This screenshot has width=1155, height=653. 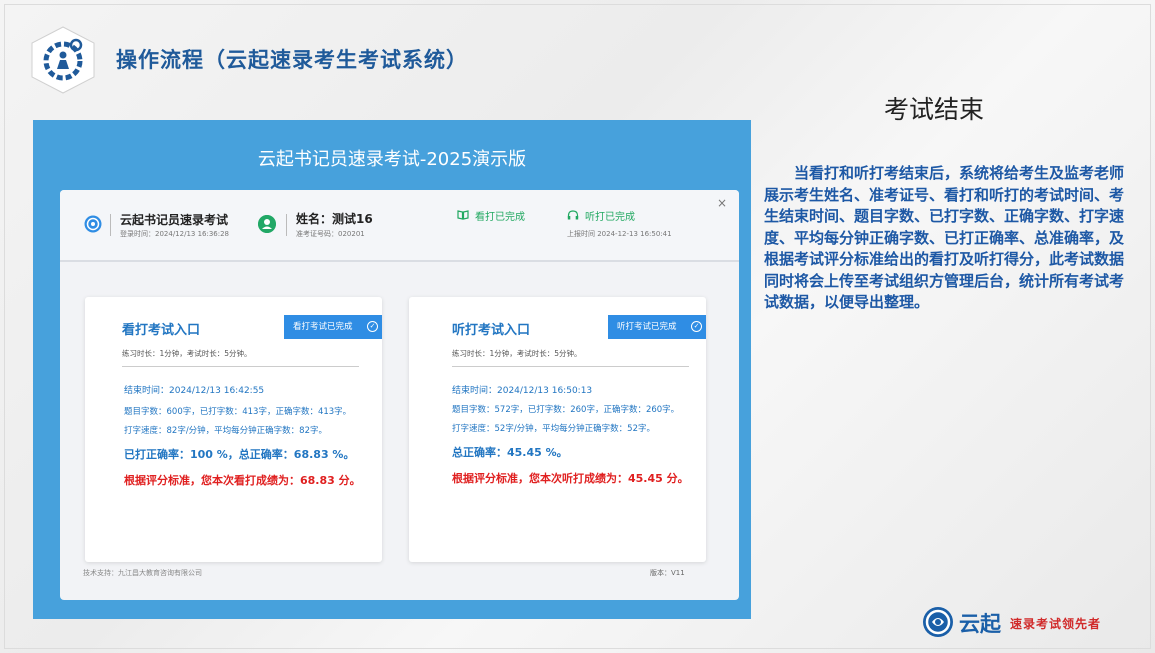 I want to click on upload-time: 上报时间 2024-12-13 16:50:41, so click(x=619, y=234).